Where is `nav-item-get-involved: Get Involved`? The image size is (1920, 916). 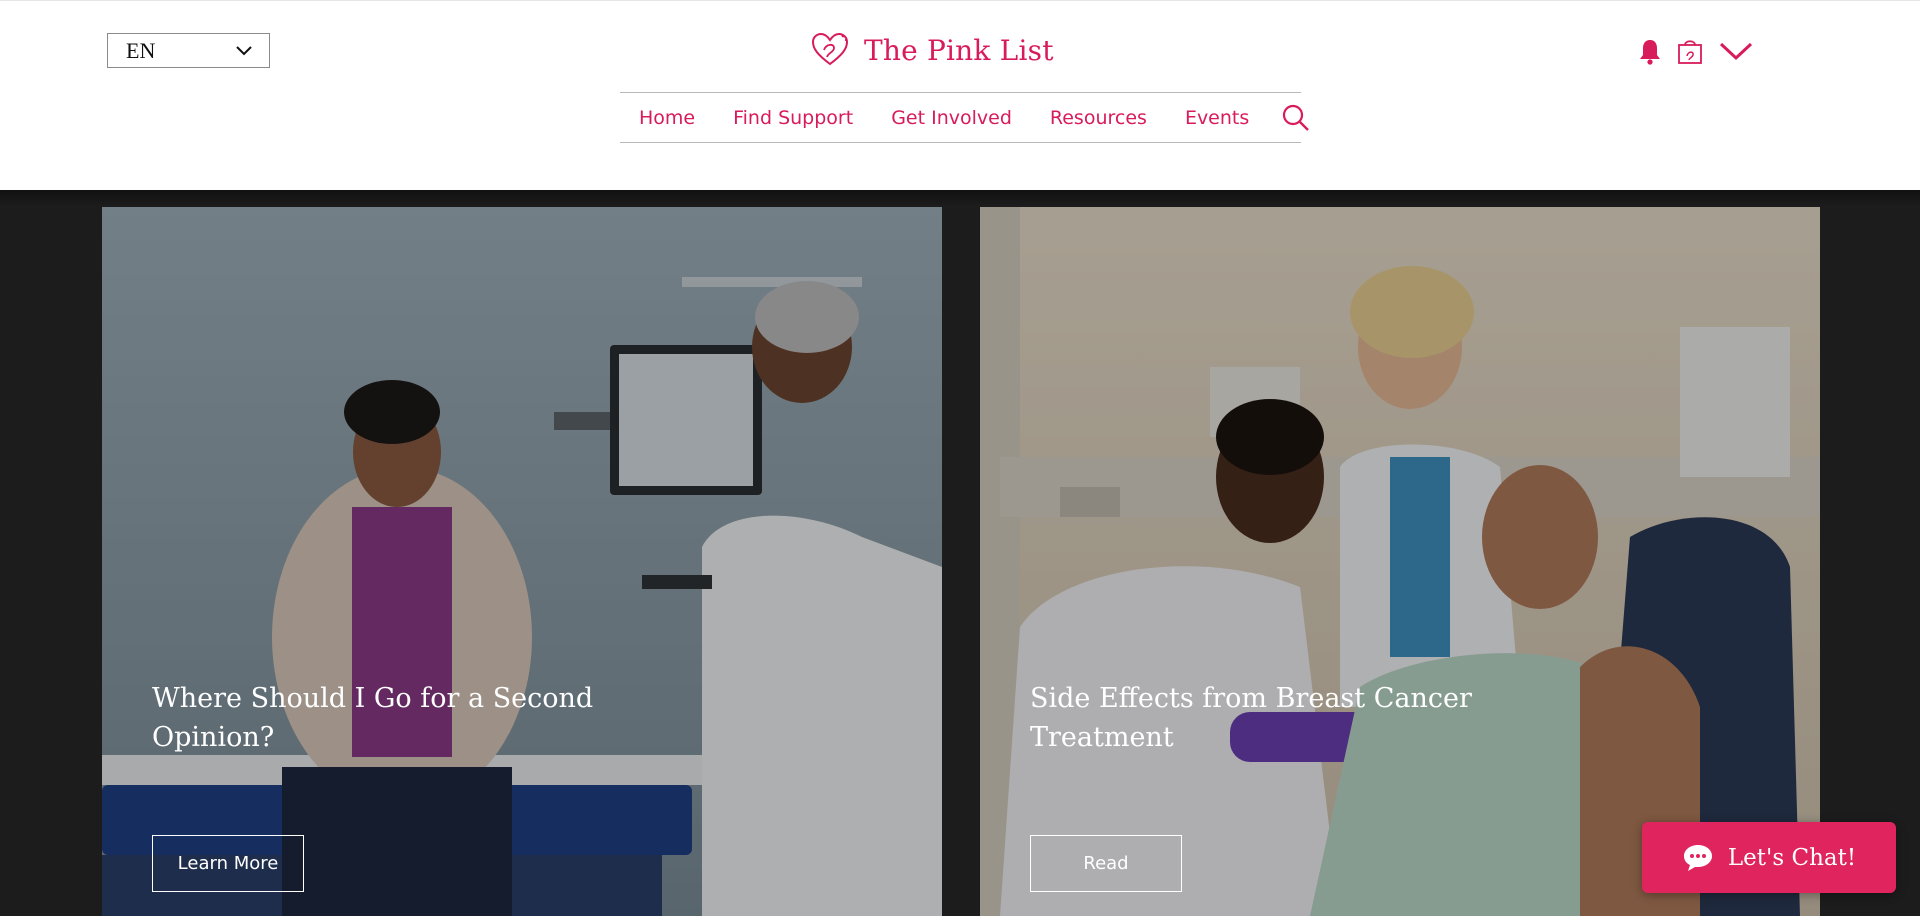 nav-item-get-involved: Get Involved is located at coordinates (951, 118).